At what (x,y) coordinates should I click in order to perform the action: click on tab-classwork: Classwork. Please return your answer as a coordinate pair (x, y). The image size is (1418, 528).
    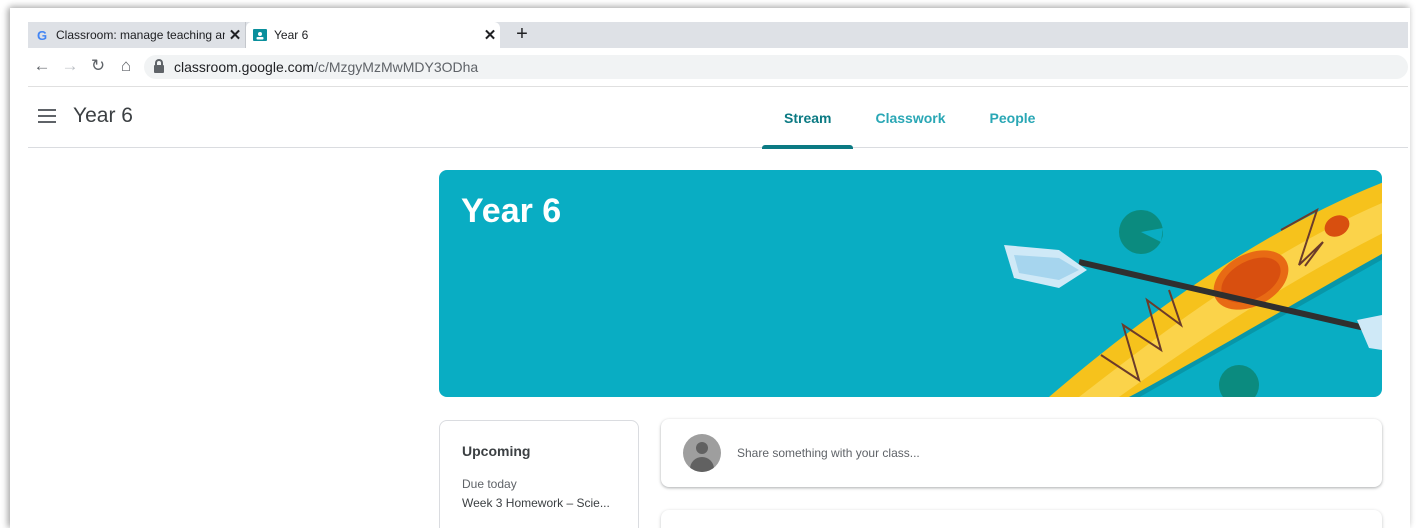
    Looking at the image, I should click on (910, 117).